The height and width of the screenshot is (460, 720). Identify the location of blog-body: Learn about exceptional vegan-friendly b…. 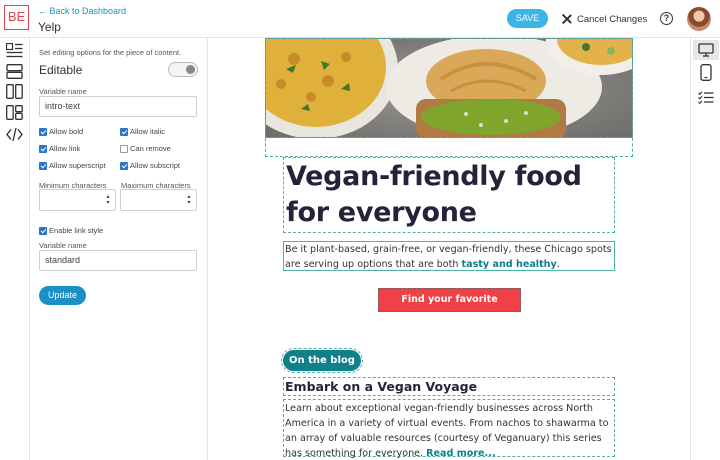
(449, 430).